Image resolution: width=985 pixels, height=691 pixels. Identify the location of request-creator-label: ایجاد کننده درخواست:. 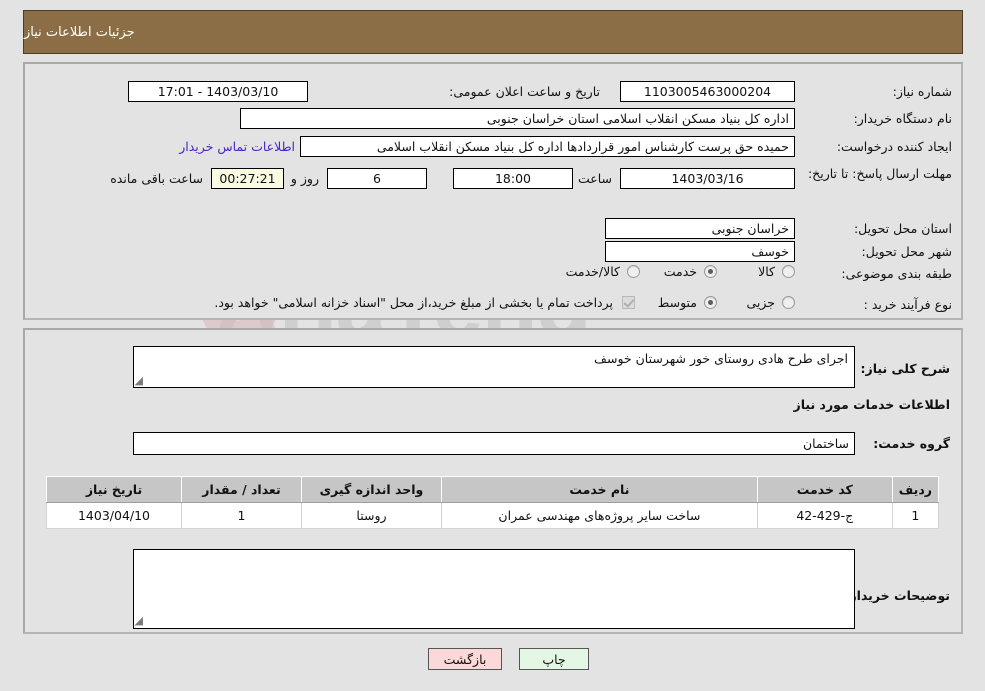
(894, 146).